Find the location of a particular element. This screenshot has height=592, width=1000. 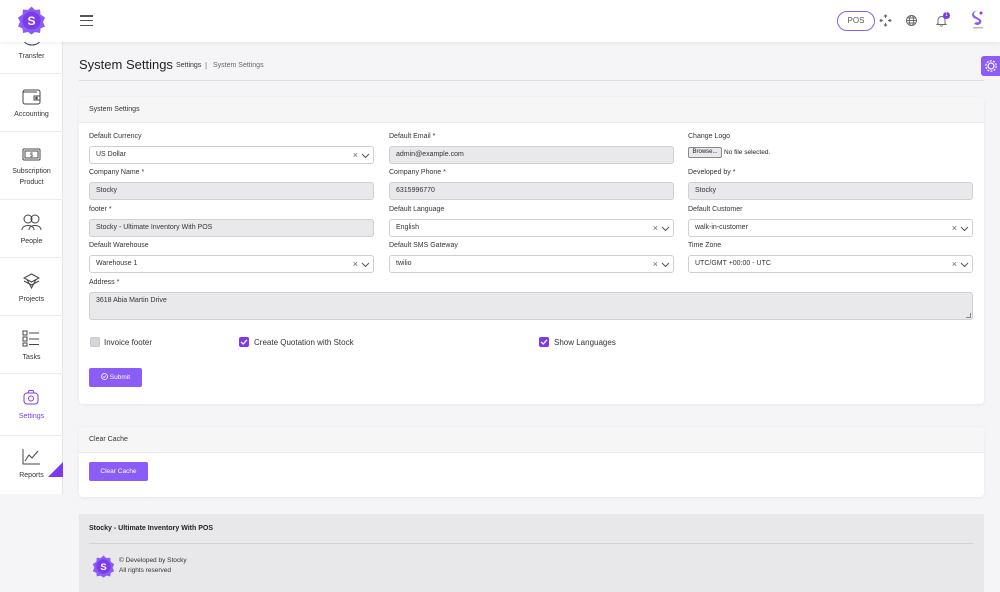

sidebar-item-label: Subscription Product is located at coordinates (31, 177).